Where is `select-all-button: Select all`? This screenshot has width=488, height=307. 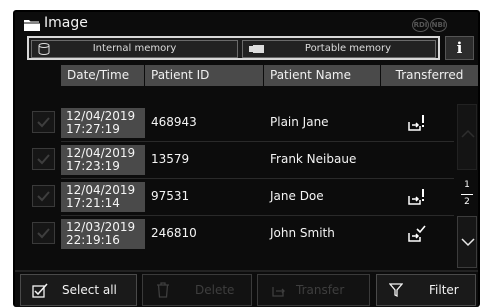 select-all-button: Select all is located at coordinates (78, 290).